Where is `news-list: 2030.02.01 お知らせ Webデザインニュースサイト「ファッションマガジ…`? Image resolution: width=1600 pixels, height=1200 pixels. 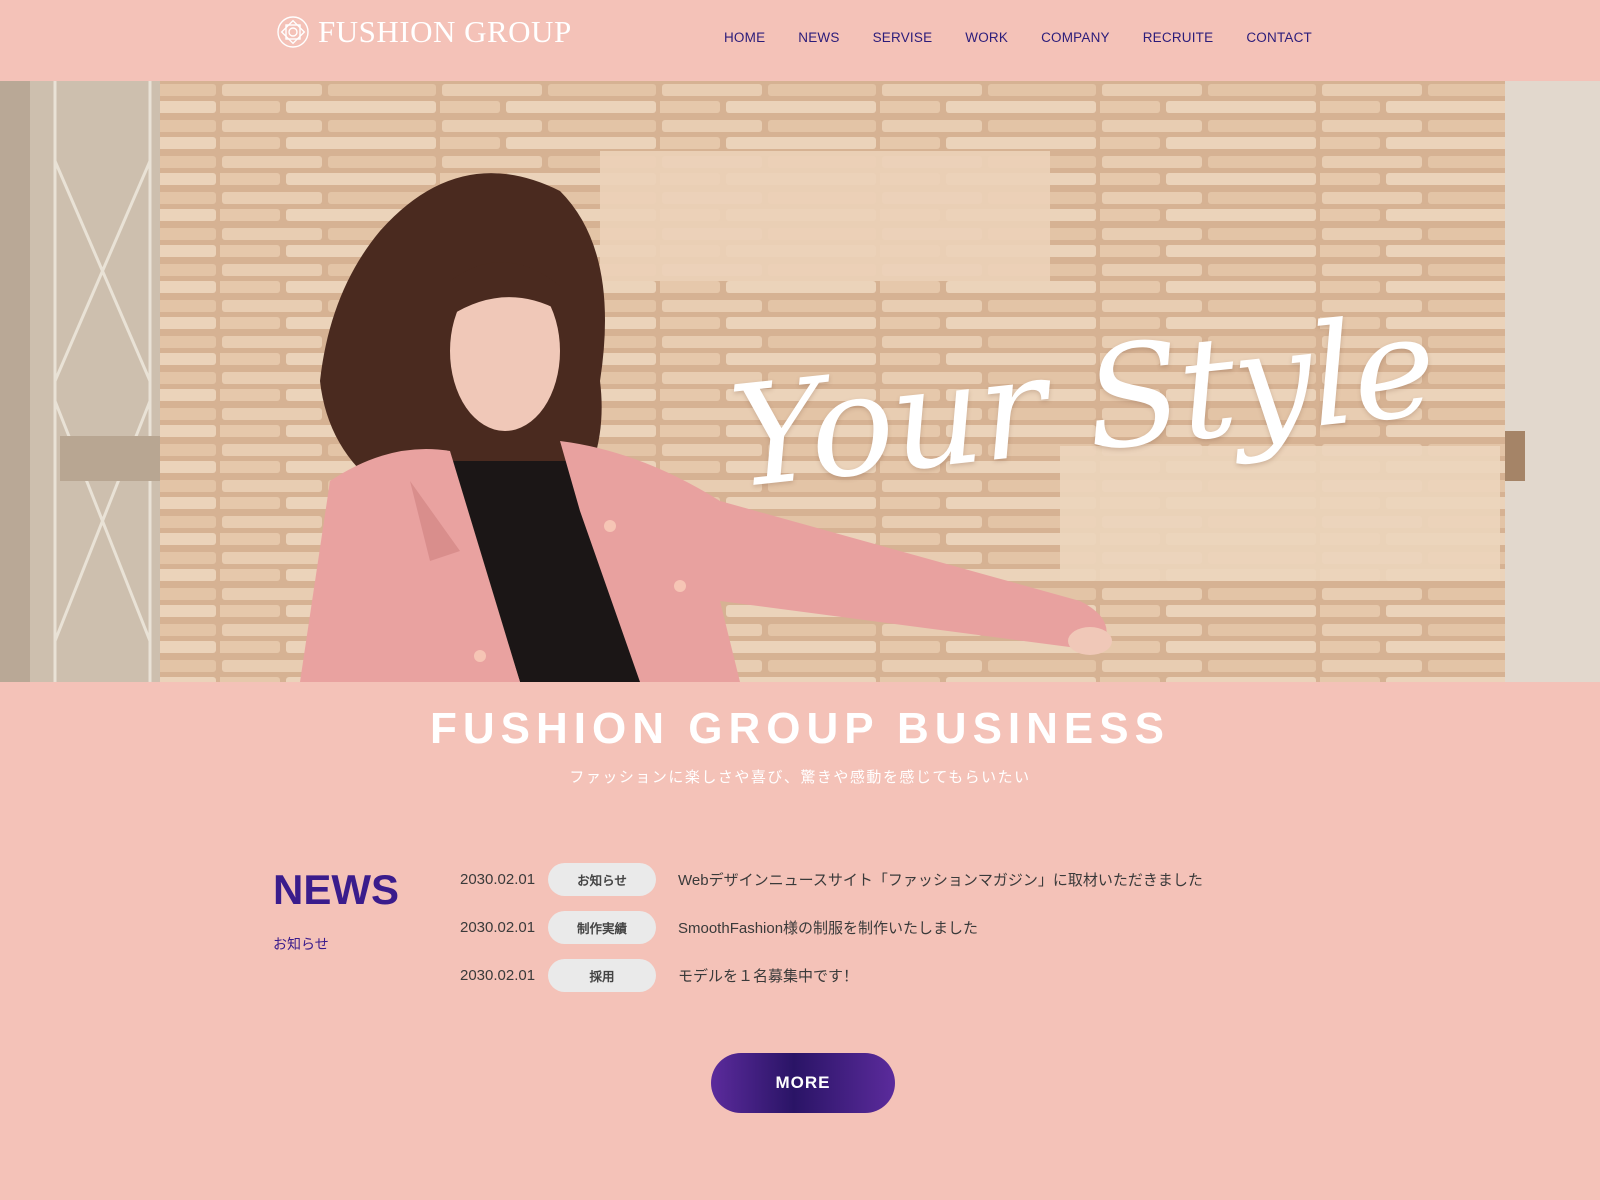 news-list: 2030.02.01 お知らせ Webデザインニュースサイト「ファッションマガジ… is located at coordinates (831, 927).